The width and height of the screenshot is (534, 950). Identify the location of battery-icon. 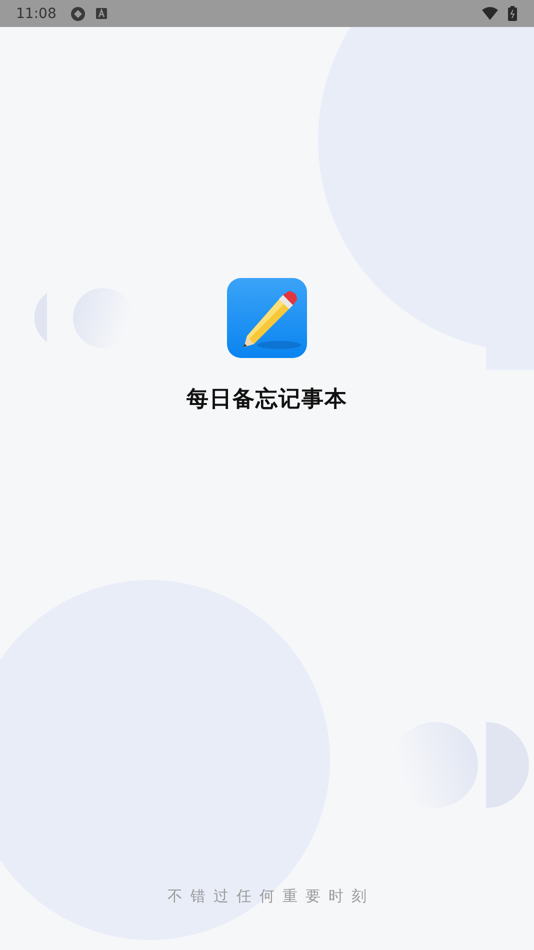
(512, 13).